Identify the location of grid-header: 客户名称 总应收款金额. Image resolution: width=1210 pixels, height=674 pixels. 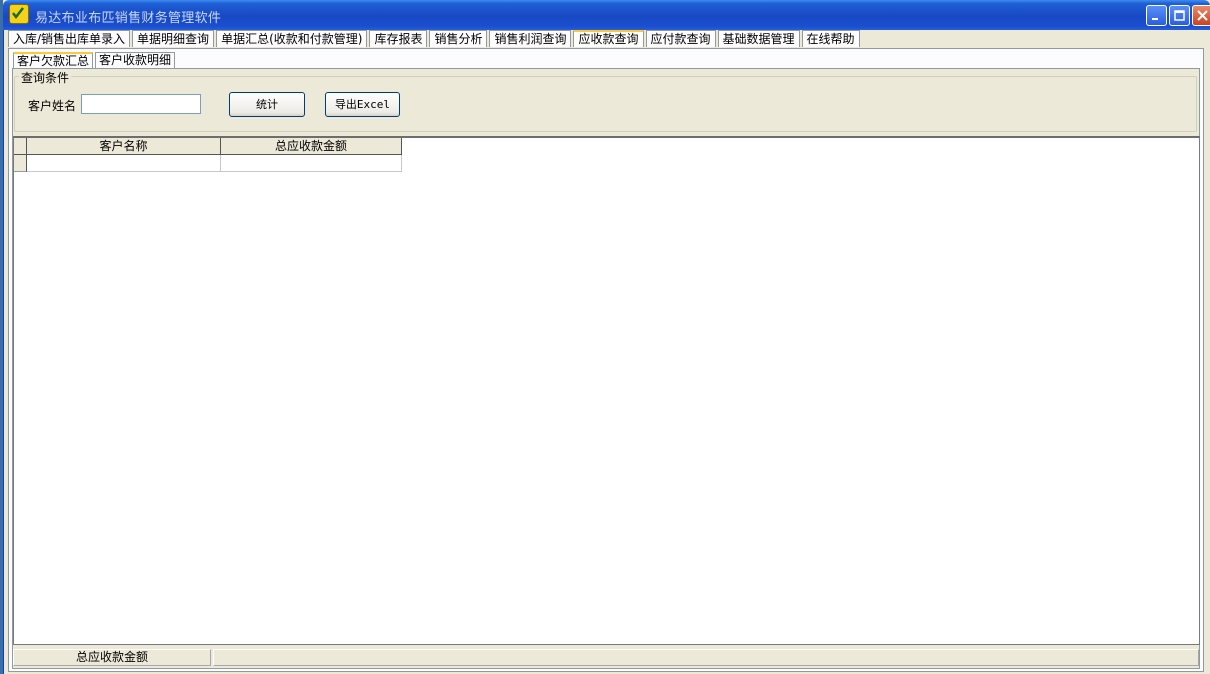
(208, 146).